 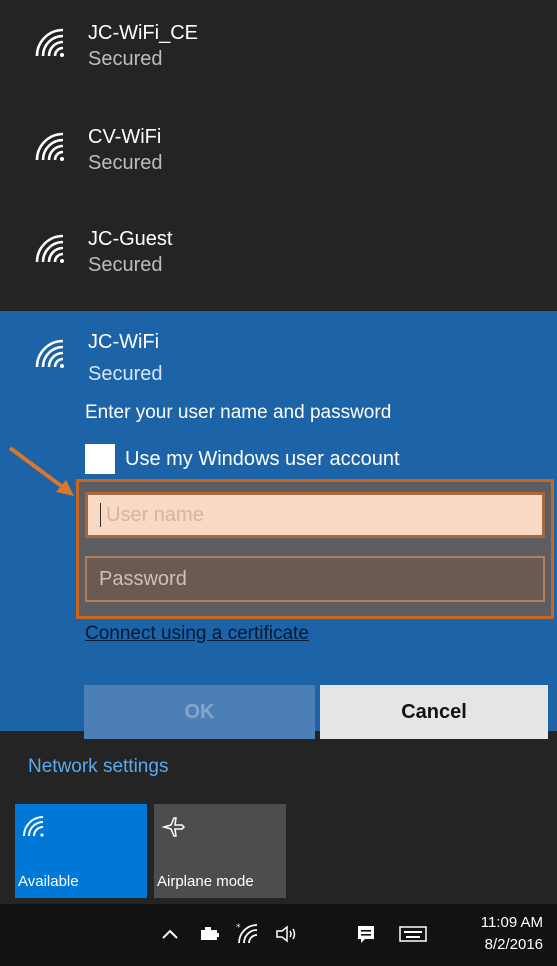 What do you see at coordinates (48, 881) in the screenshot?
I see `wifi-tile-label: Available` at bounding box center [48, 881].